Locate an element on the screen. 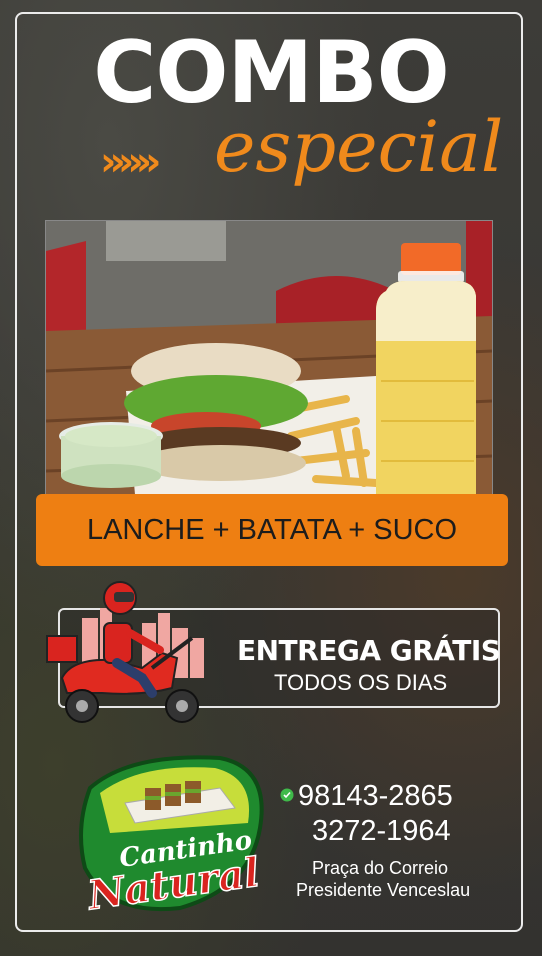  address-line1: Praça do Correio is located at coordinates (380, 868).